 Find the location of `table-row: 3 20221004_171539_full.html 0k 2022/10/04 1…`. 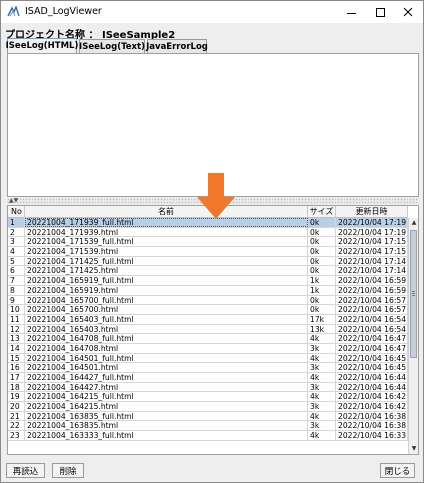

table-row: 3 20221004_171539_full.html 0k 2022/10/04 1… is located at coordinates (208, 242).